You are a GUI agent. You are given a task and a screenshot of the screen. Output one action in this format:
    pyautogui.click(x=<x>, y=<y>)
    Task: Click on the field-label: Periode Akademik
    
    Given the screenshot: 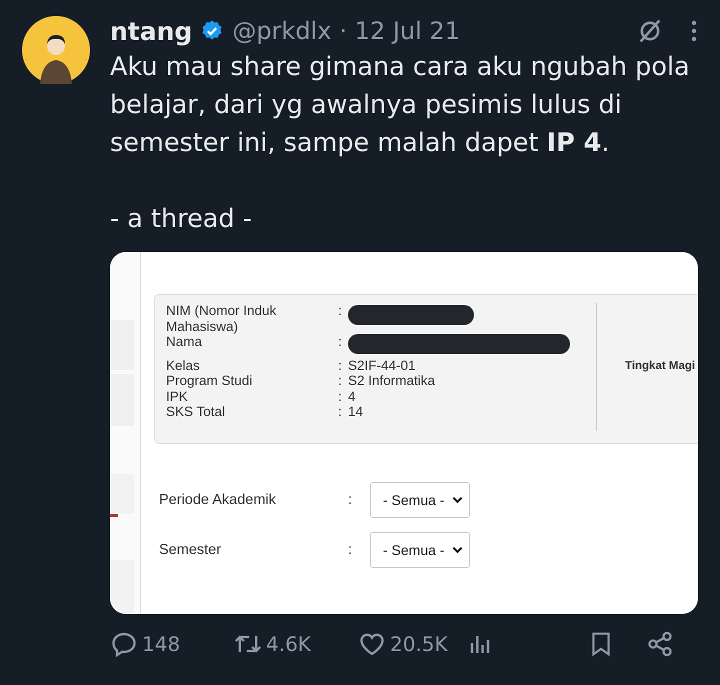 What is the action you would take?
    pyautogui.click(x=218, y=500)
    